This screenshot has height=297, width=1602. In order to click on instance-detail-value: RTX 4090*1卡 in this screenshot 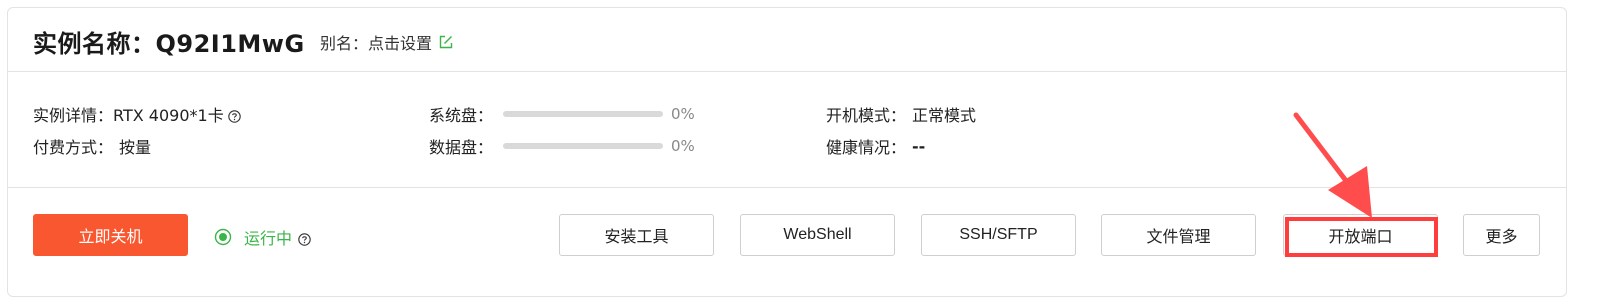, I will do `click(168, 115)`.